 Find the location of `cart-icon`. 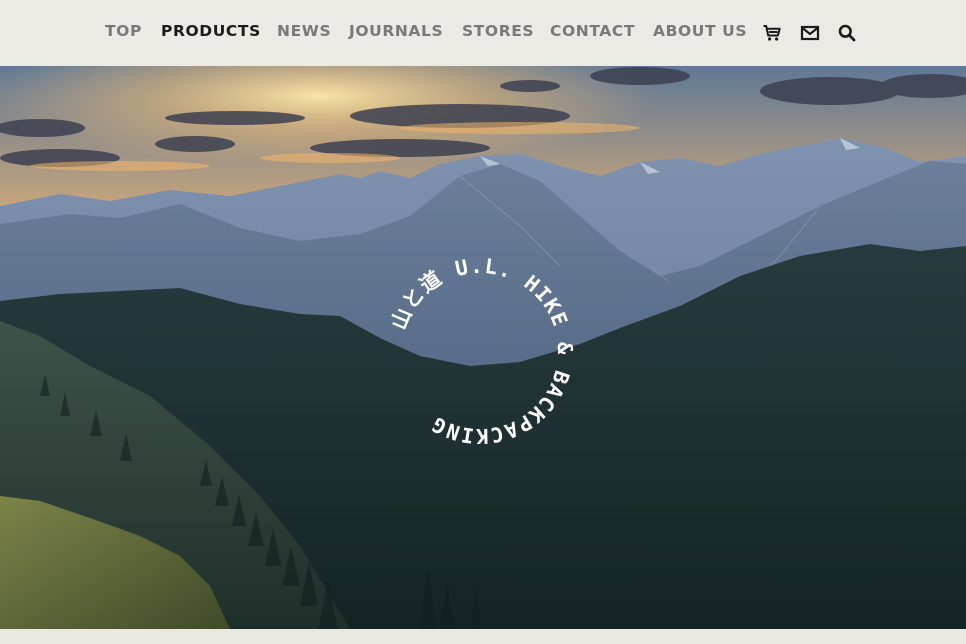

cart-icon is located at coordinates (772, 33).